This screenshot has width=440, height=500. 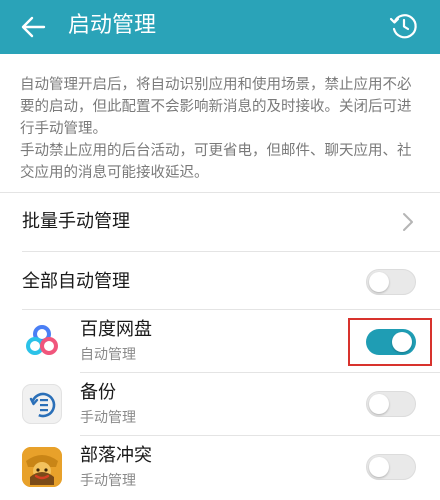 I want to click on chevron-right-icon, so click(x=408, y=222).